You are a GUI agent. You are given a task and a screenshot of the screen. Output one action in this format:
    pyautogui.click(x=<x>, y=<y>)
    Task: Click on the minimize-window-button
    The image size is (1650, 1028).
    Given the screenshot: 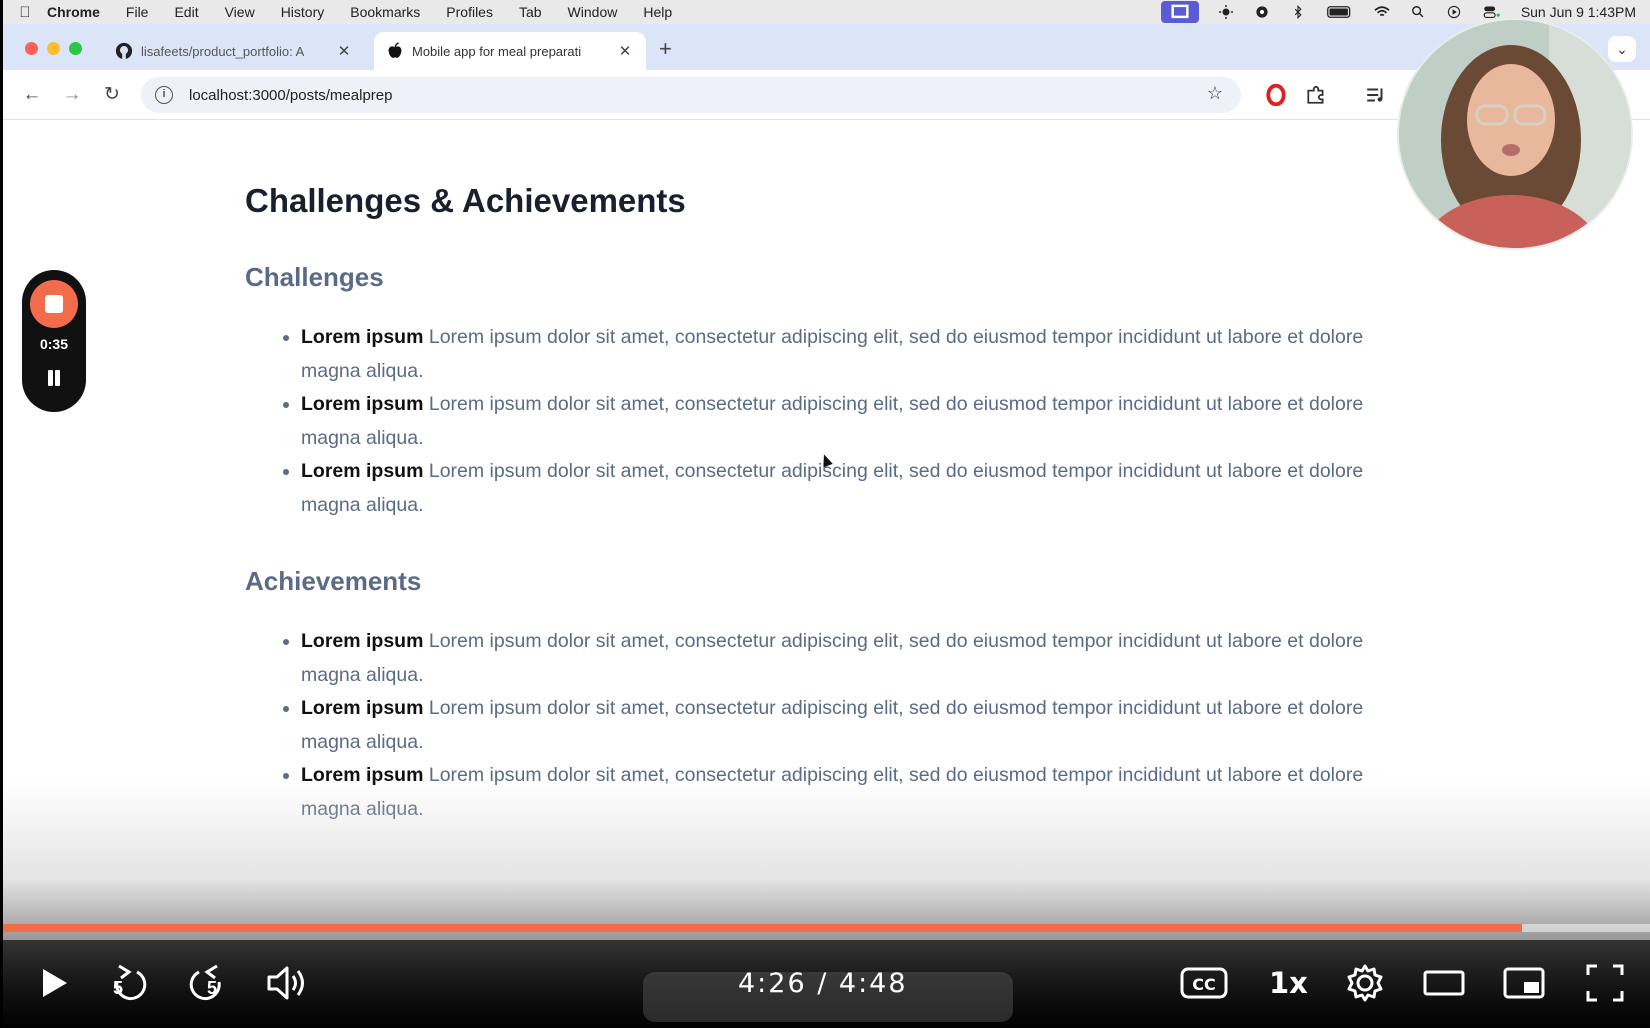 What is the action you would take?
    pyautogui.click(x=53, y=48)
    